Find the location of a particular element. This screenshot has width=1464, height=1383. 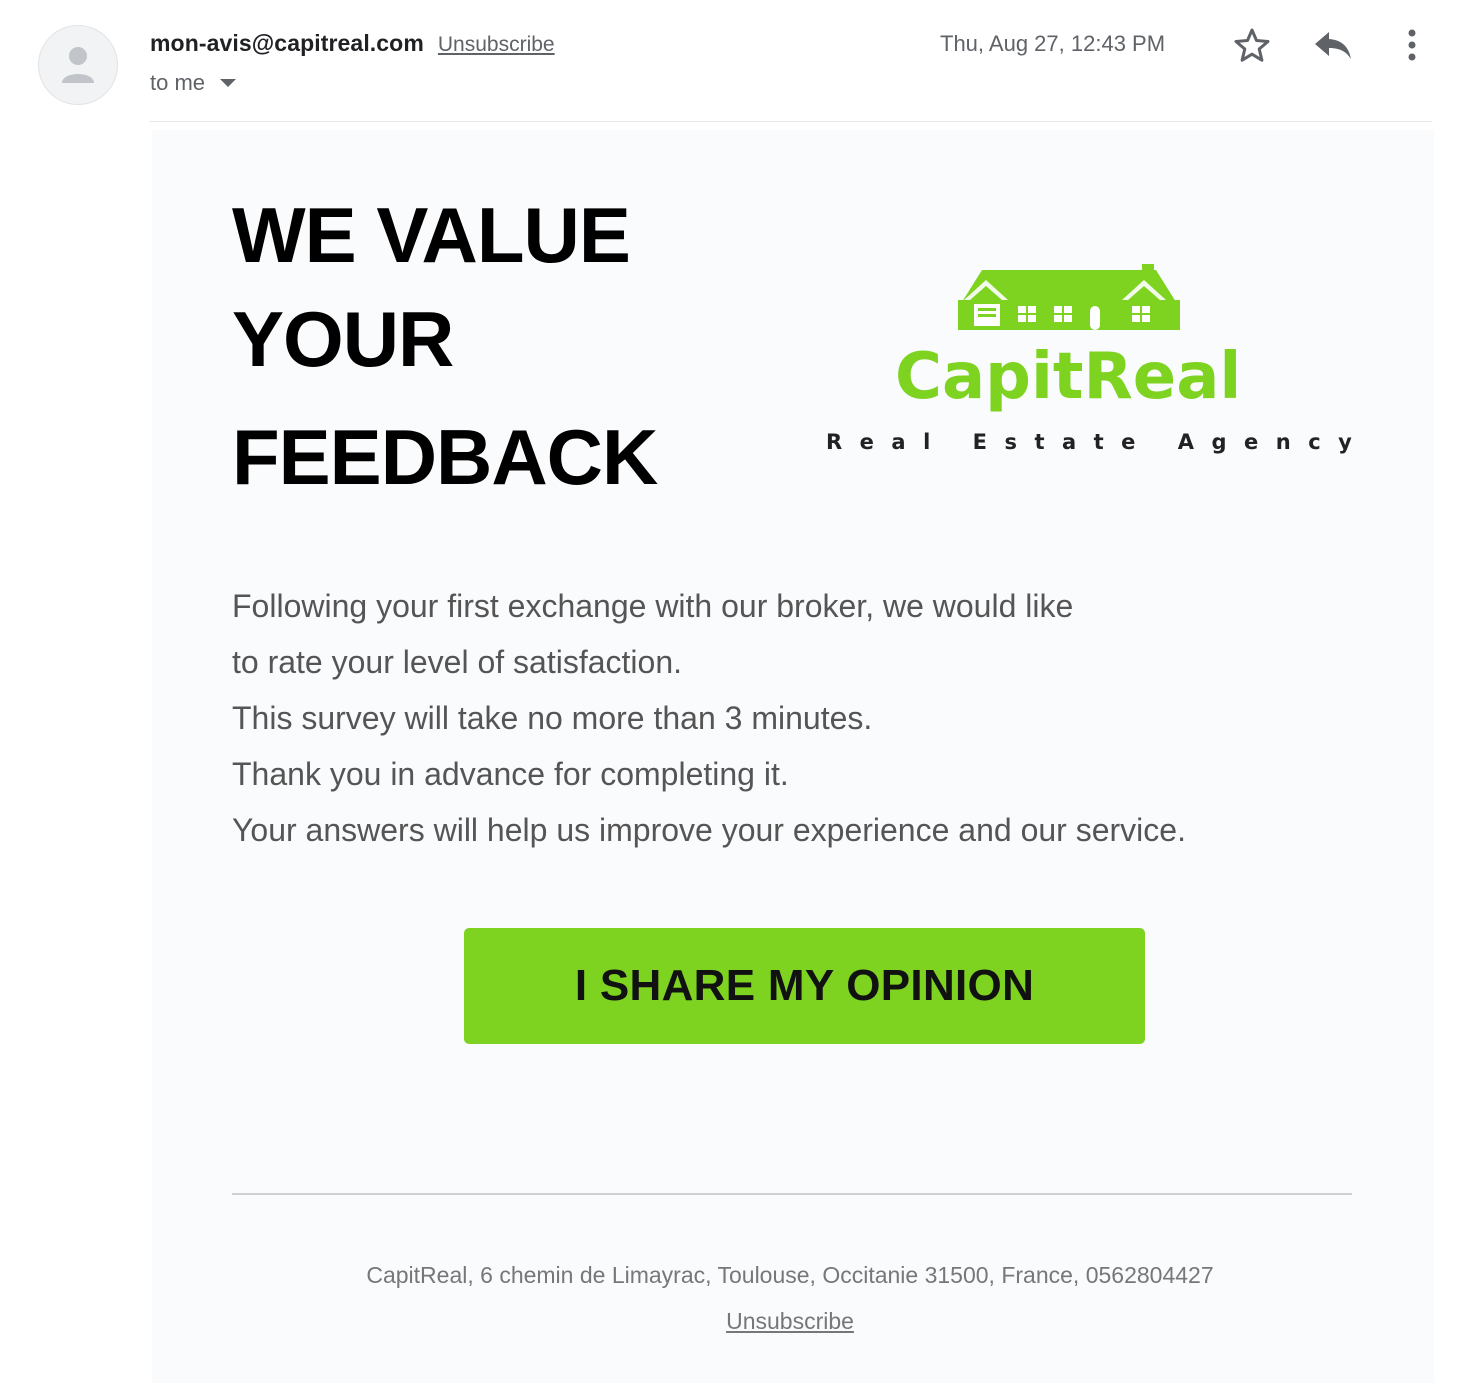

paragraph-line: to rate your level of satisfaction. is located at coordinates (457, 662).